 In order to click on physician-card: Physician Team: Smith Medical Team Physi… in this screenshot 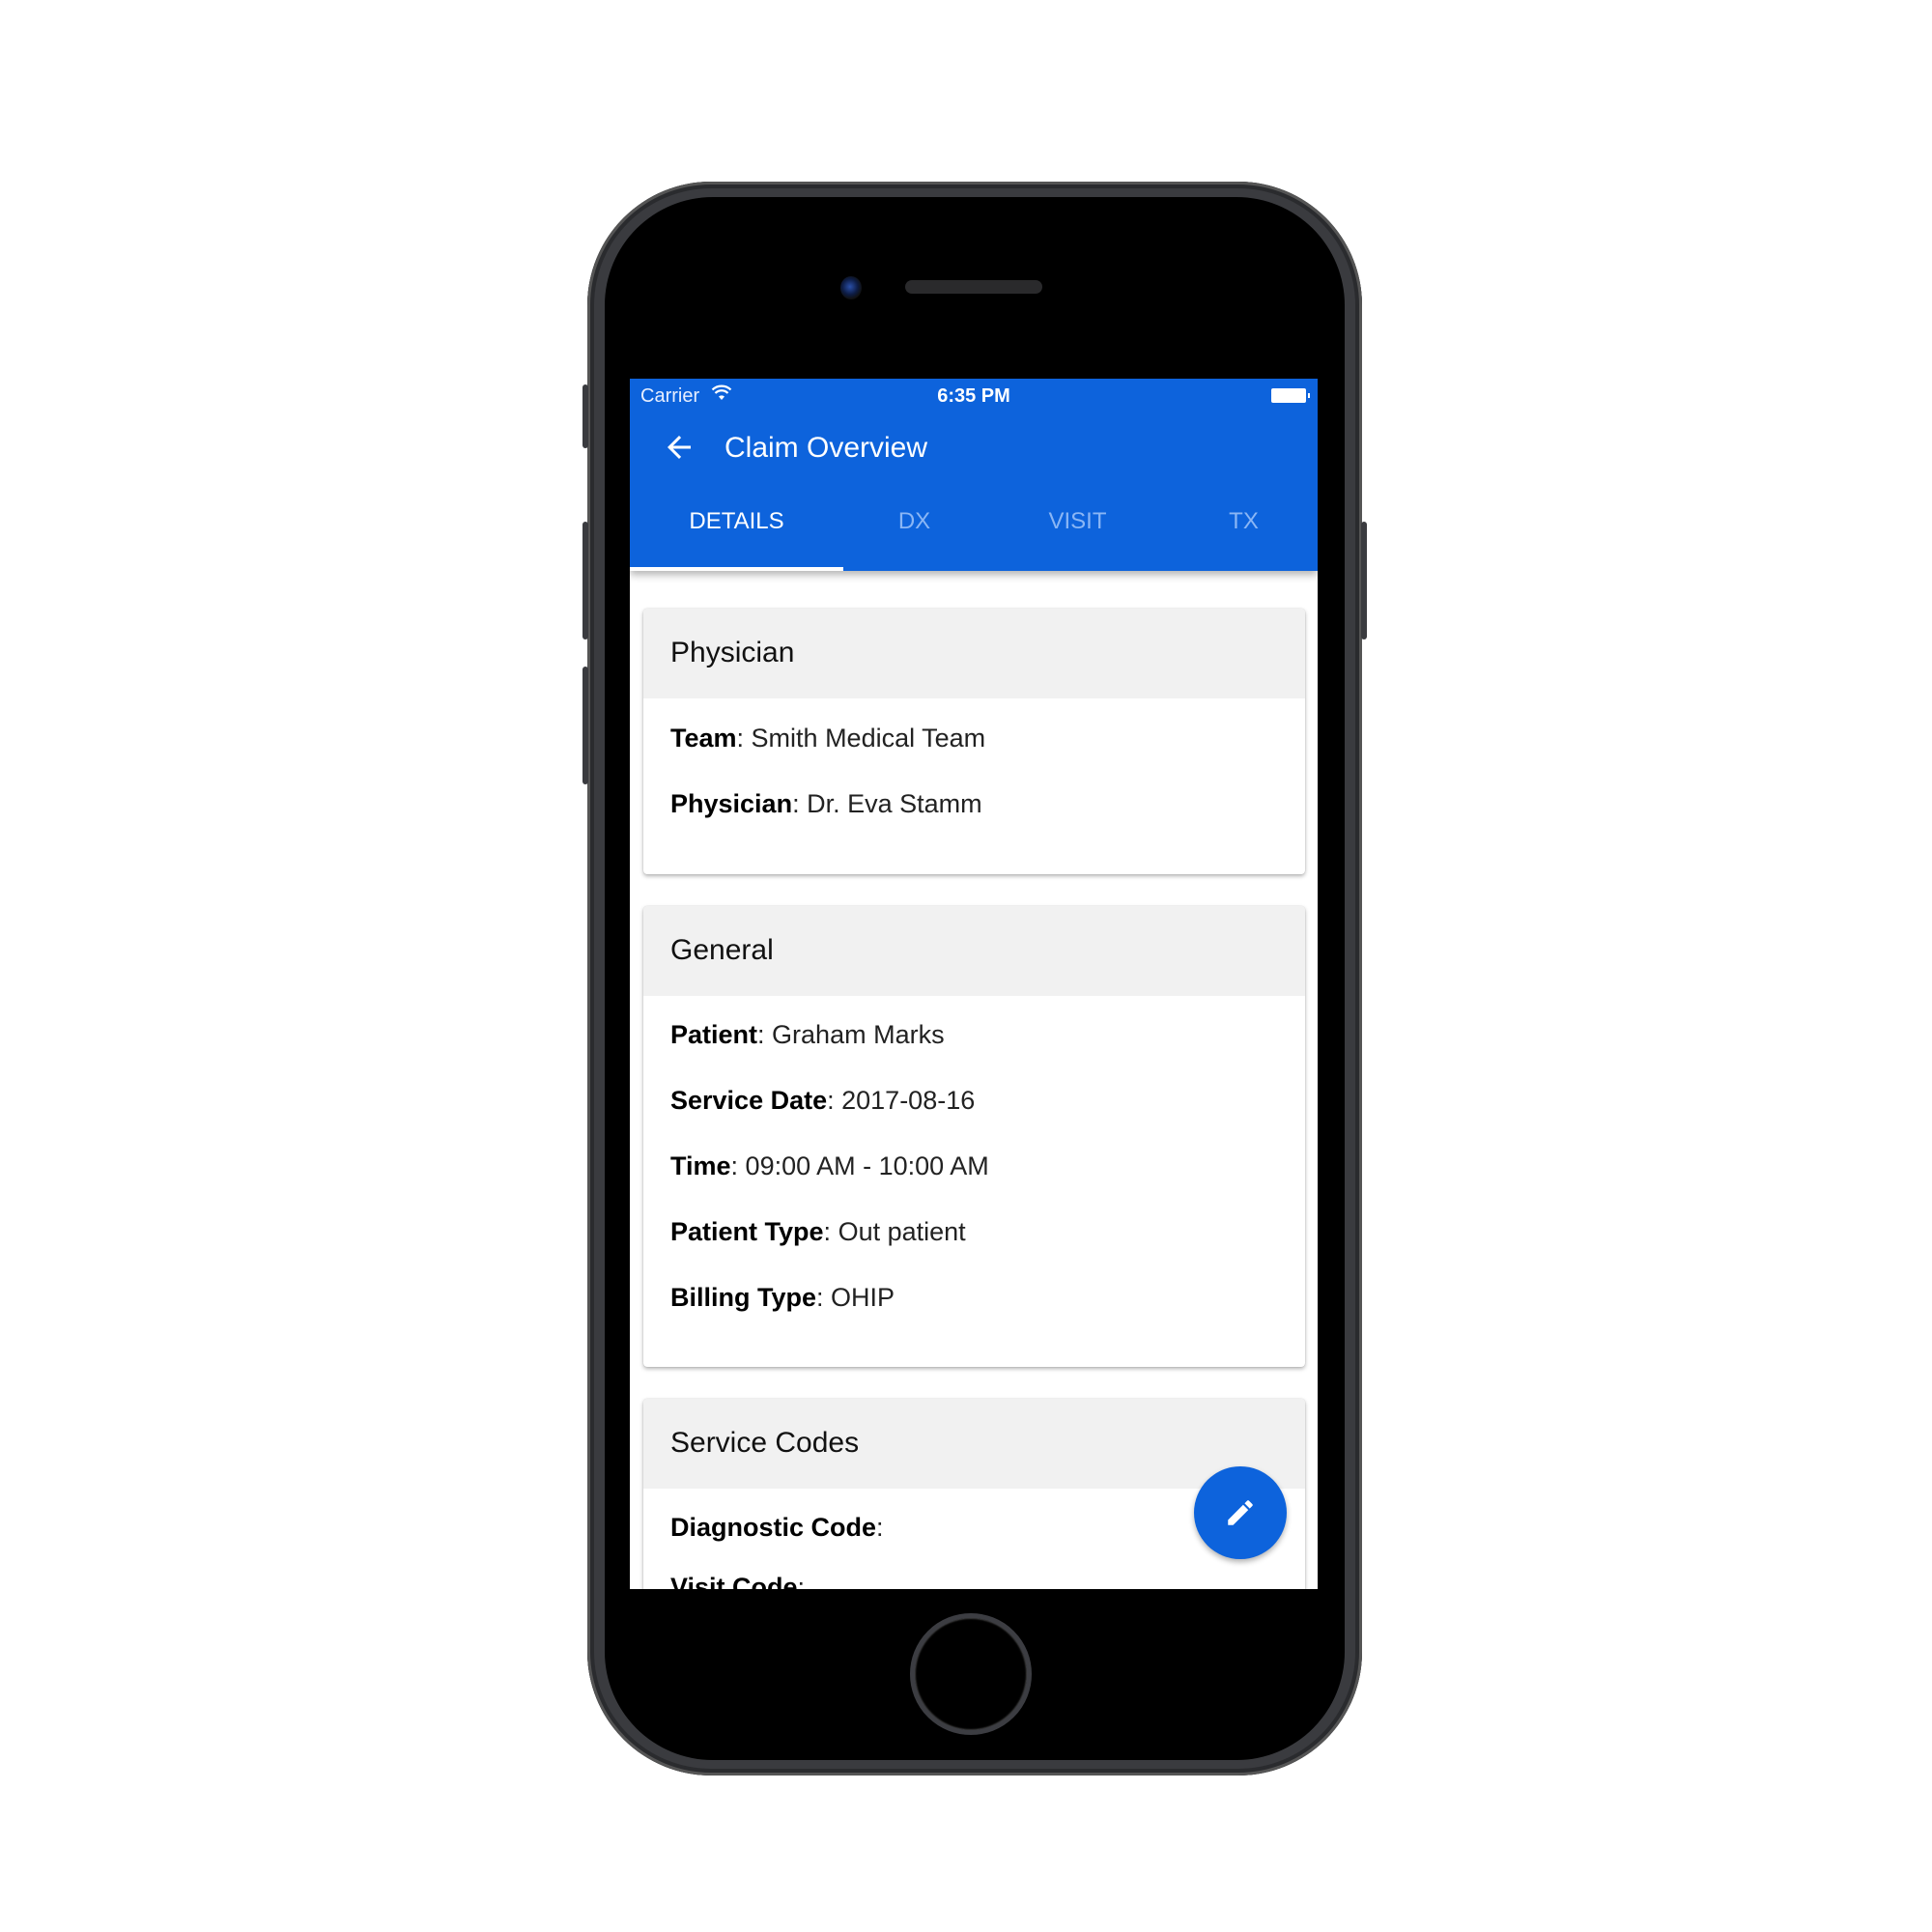, I will do `click(974, 741)`.